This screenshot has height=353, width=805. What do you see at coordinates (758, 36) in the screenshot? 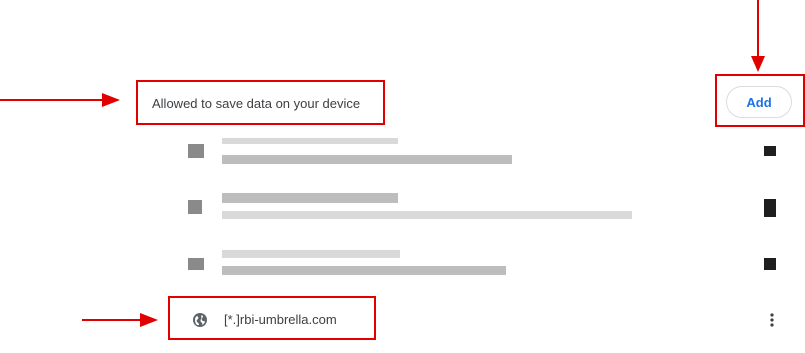
I see `annotation-arrow-down` at bounding box center [758, 36].